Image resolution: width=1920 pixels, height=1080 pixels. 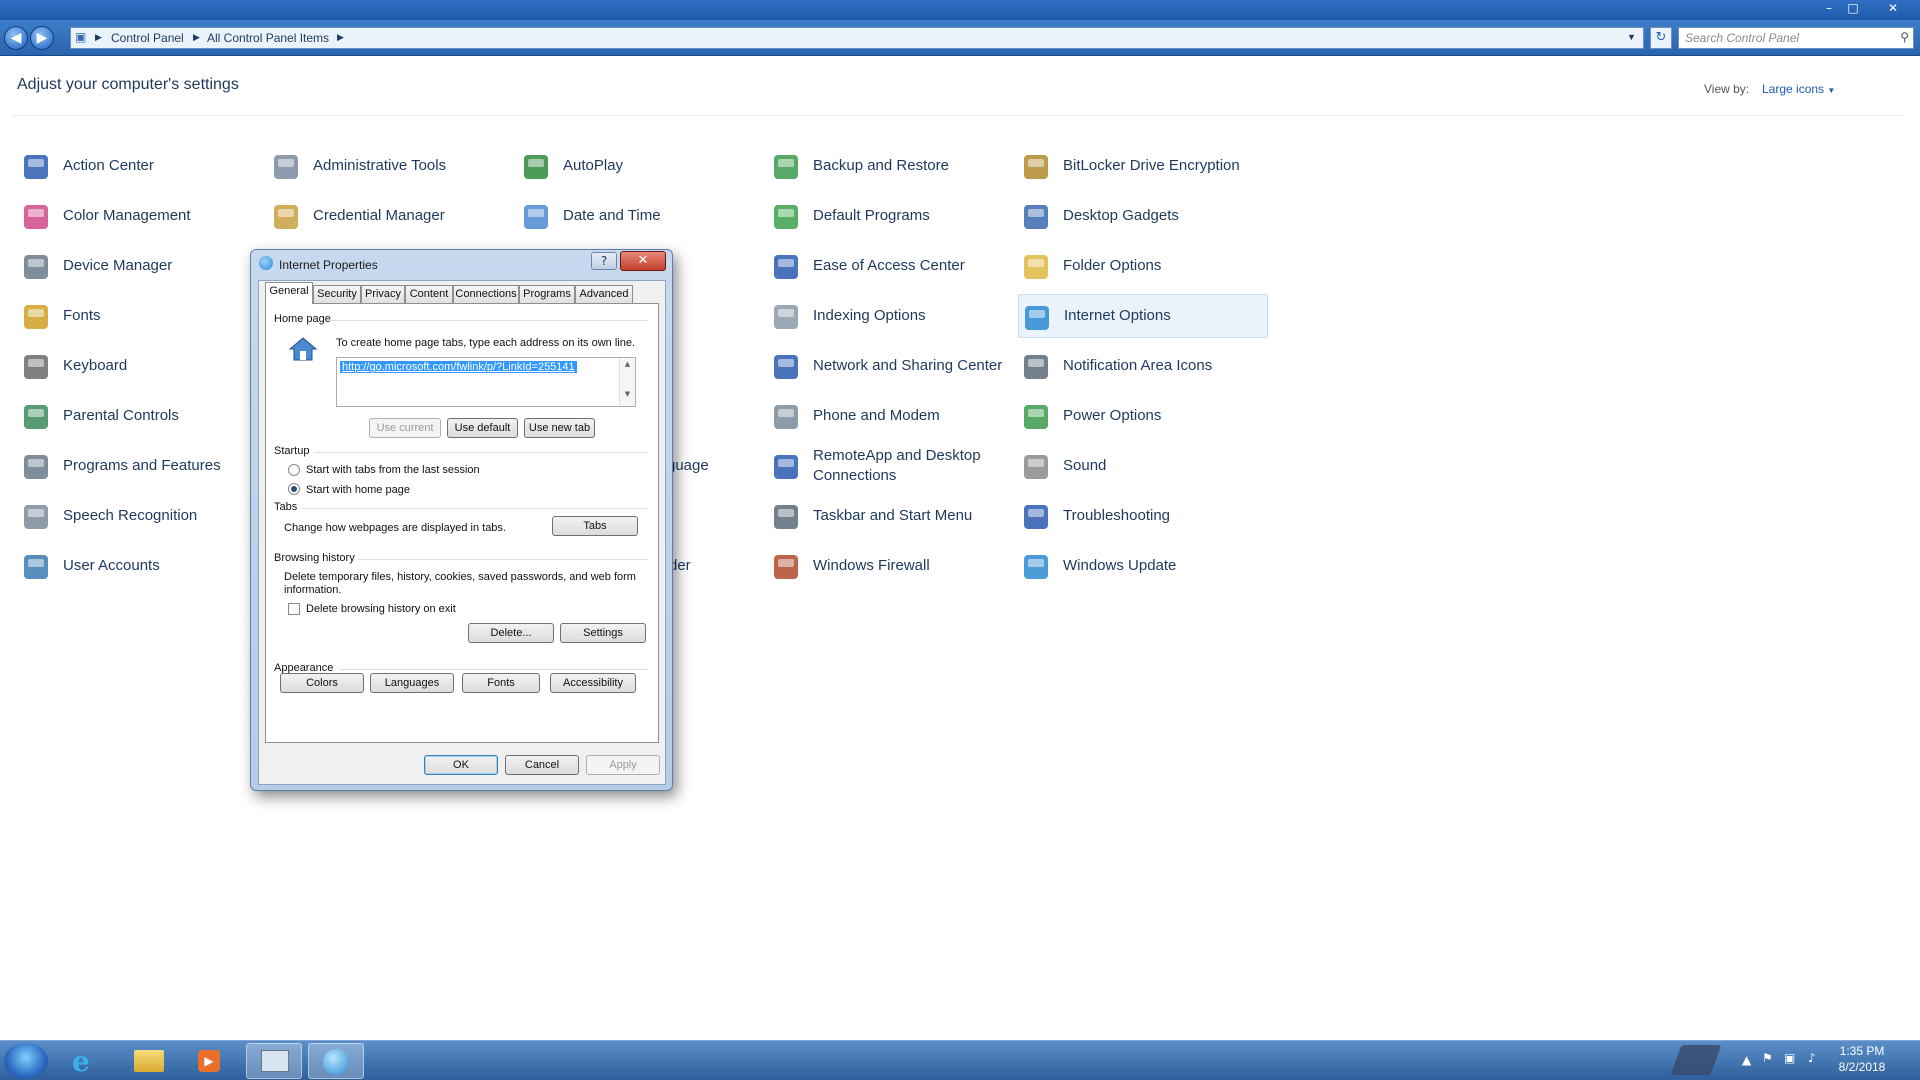 What do you see at coordinates (1812, 1058) in the screenshot?
I see `volume-icon: ♪` at bounding box center [1812, 1058].